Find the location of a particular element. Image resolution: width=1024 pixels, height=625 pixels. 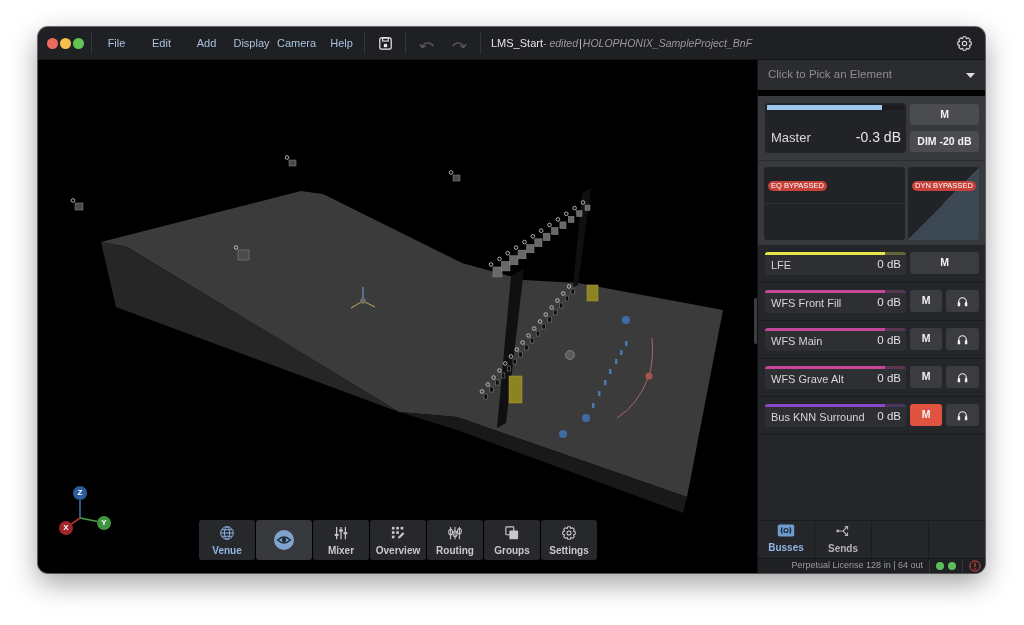

radio-waves-icon is located at coordinates (786, 530).